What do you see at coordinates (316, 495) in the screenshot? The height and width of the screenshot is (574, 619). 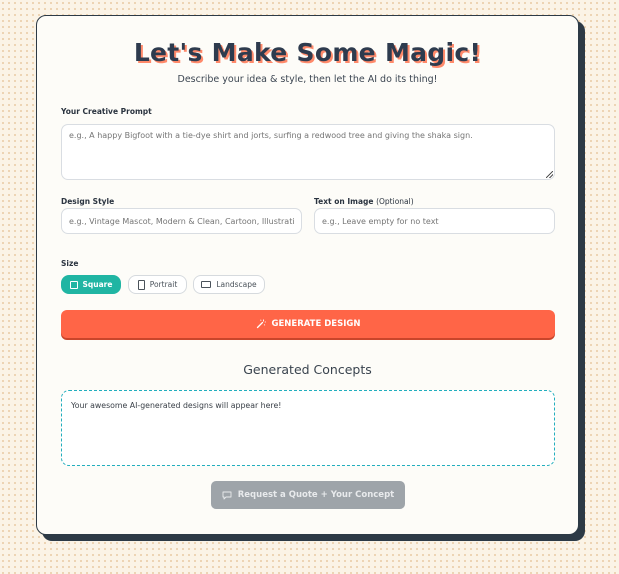 I see `request-quote-label: Request a Quote + Your Concept` at bounding box center [316, 495].